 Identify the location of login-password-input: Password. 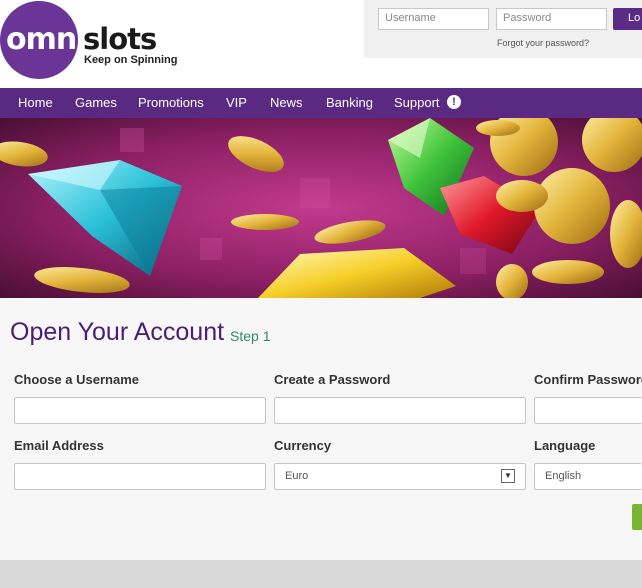
(551, 19).